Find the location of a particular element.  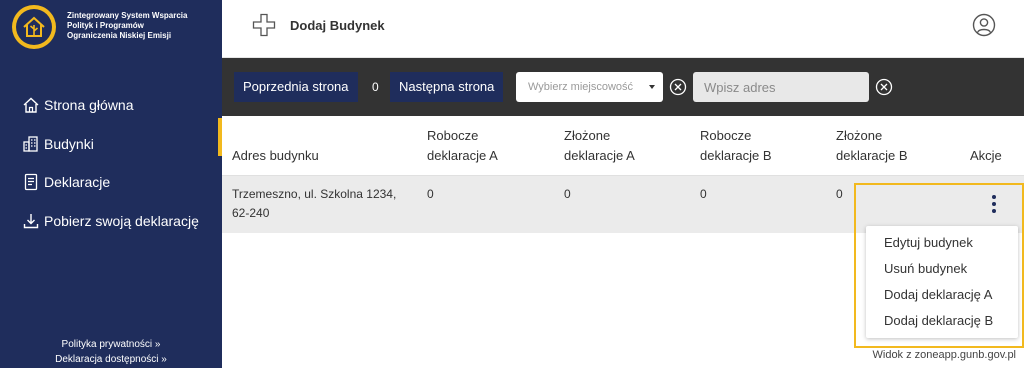

add-building-label: Dodaj Budynek is located at coordinates (337, 25).